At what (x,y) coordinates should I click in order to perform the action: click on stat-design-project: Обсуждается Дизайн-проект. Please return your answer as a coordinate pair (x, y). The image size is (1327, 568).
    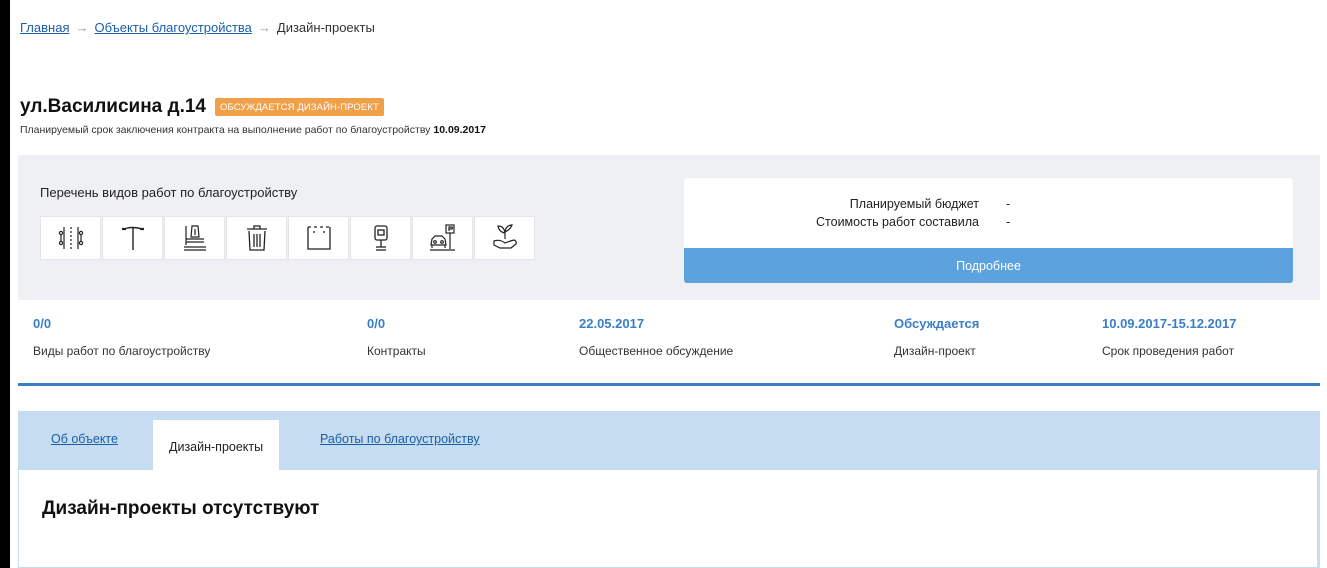
    Looking at the image, I should click on (936, 337).